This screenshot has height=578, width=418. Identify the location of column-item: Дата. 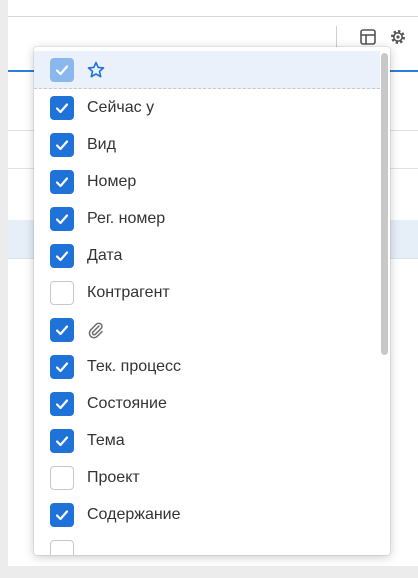
(207, 255).